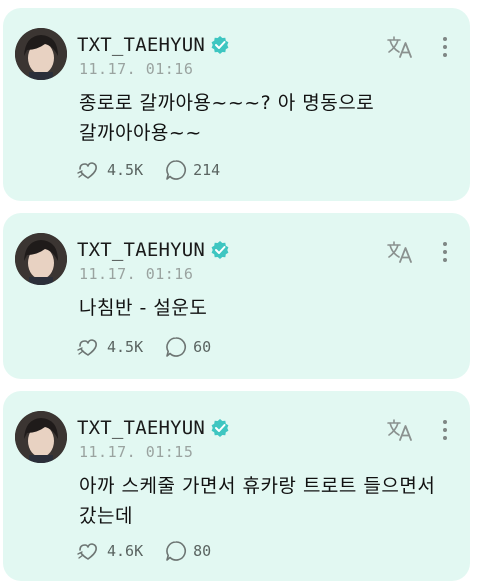  Describe the element at coordinates (188, 551) in the screenshot. I see `comment-button: 80` at that location.